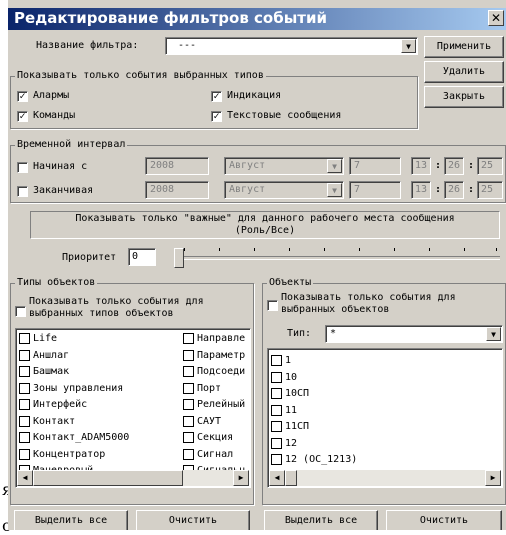 This screenshot has height=535, width=506. I want to click on priority-field: 0, so click(142, 257).